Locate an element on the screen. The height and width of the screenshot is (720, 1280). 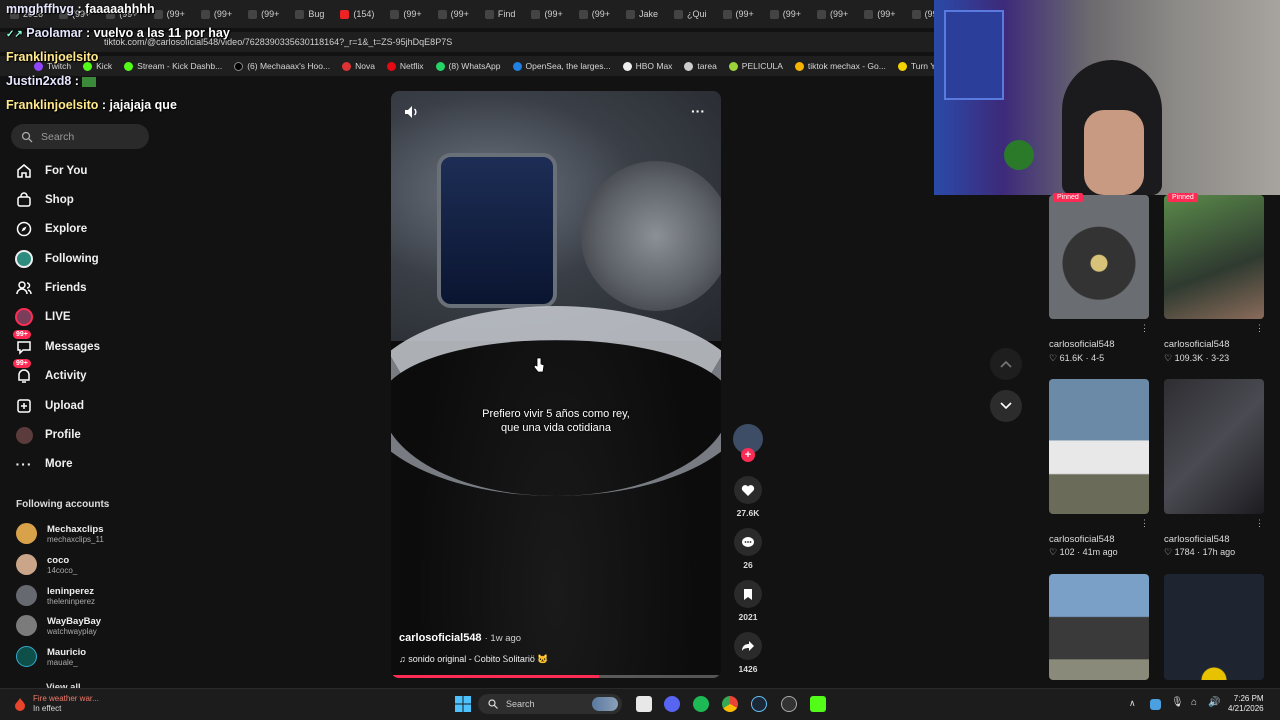
nav-friends: Friends is located at coordinates (51, 288).